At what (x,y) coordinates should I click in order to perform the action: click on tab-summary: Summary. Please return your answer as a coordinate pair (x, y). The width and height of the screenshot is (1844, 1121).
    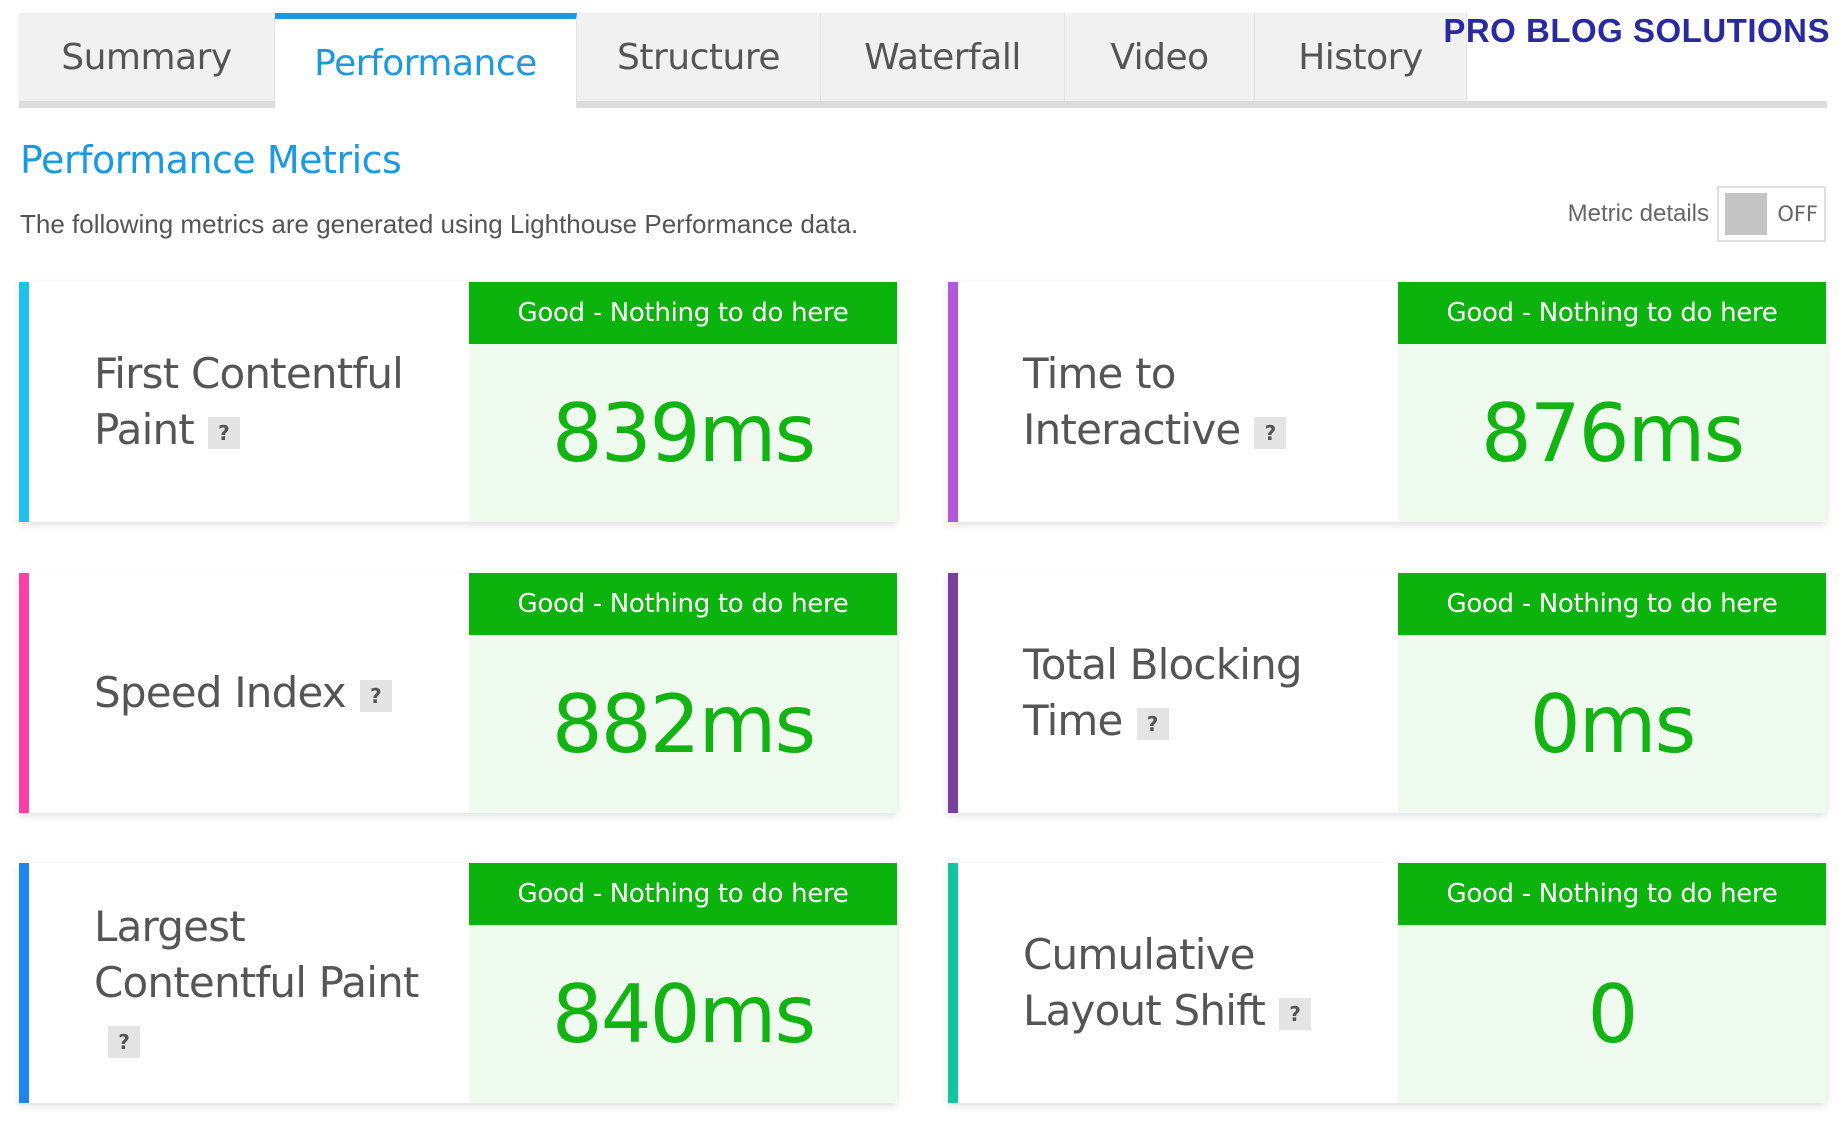
    Looking at the image, I should click on (147, 57).